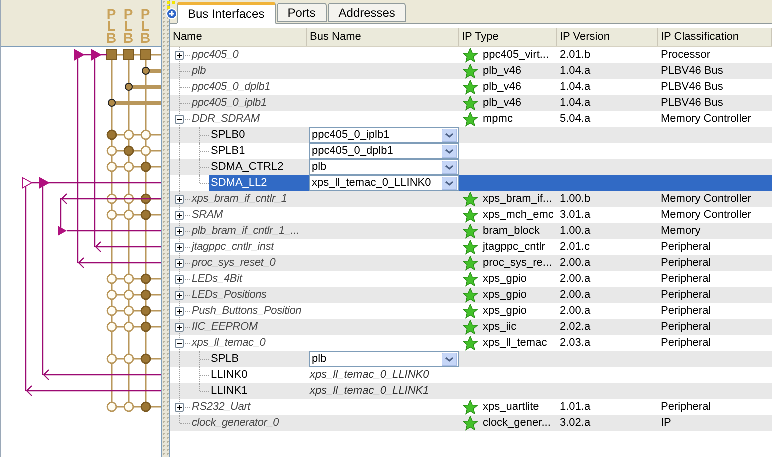 The height and width of the screenshot is (457, 772). Describe the element at coordinates (471, 391) in the screenshot. I see `table-row: LLINK1 xps_ll_temac_0_LLINK1` at that location.